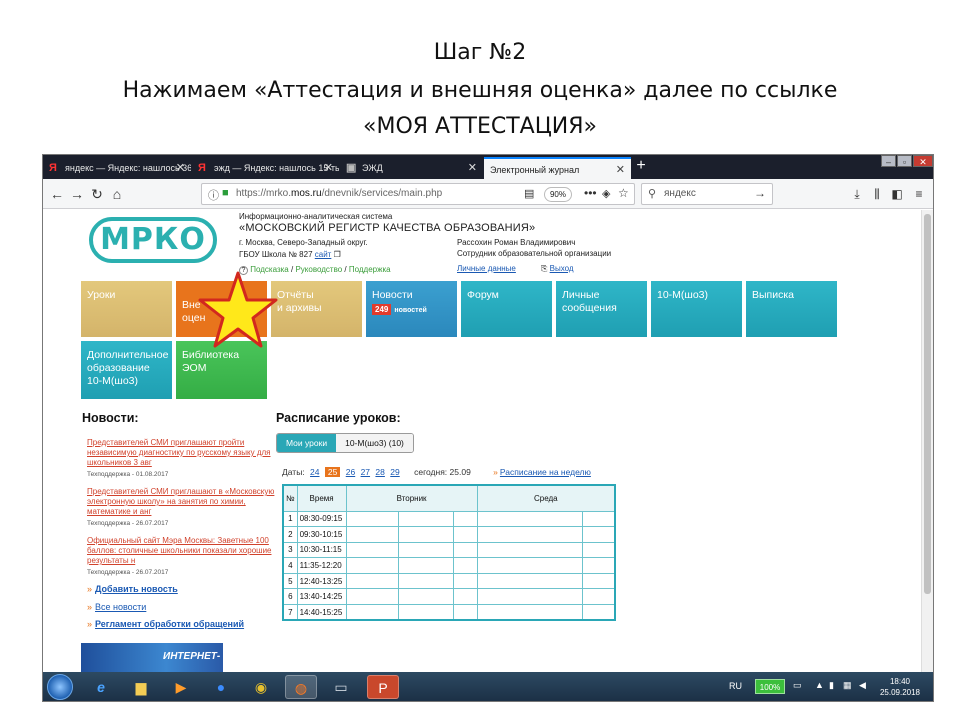 This screenshot has height=720, width=960. Describe the element at coordinates (303, 242) in the screenshot. I see `city-label: г. Москва, Северо-Западный округ.` at that location.